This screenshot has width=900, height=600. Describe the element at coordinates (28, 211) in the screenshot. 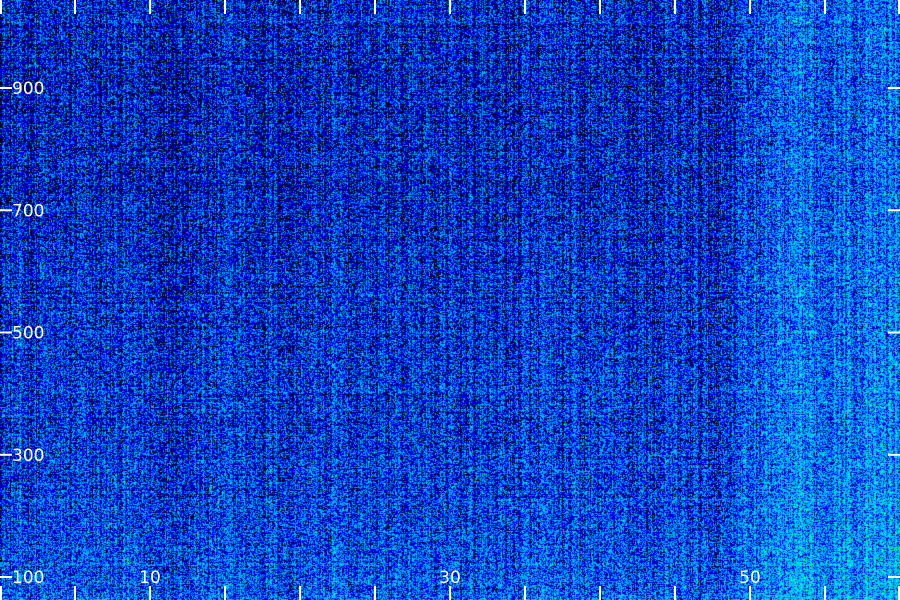

I see `y-tick-label: 700` at that location.